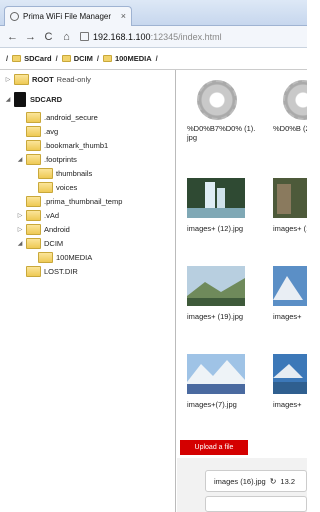 Image resolution: width=320 pixels, height=512 pixels. Describe the element at coordinates (84, 36) in the screenshot. I see `page-icon` at that location.